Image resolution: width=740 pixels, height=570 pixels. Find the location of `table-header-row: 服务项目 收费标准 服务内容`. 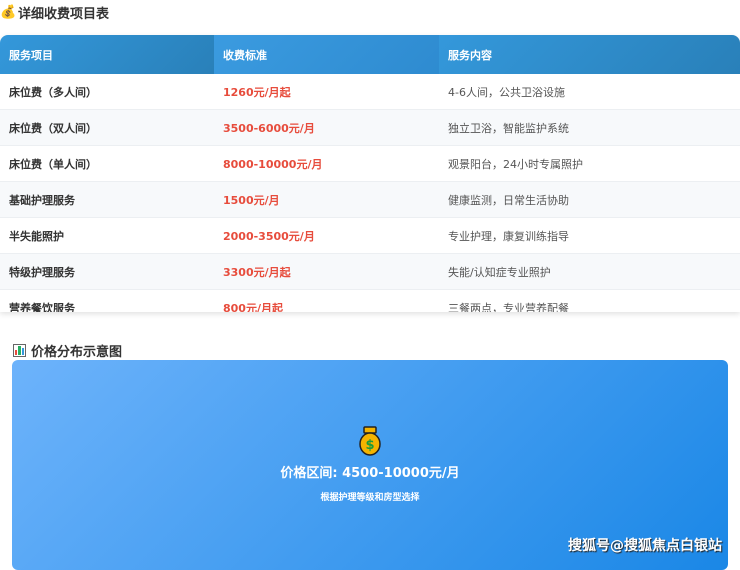

table-header-row: 服务项目 收费标准 服务内容 is located at coordinates (370, 54).